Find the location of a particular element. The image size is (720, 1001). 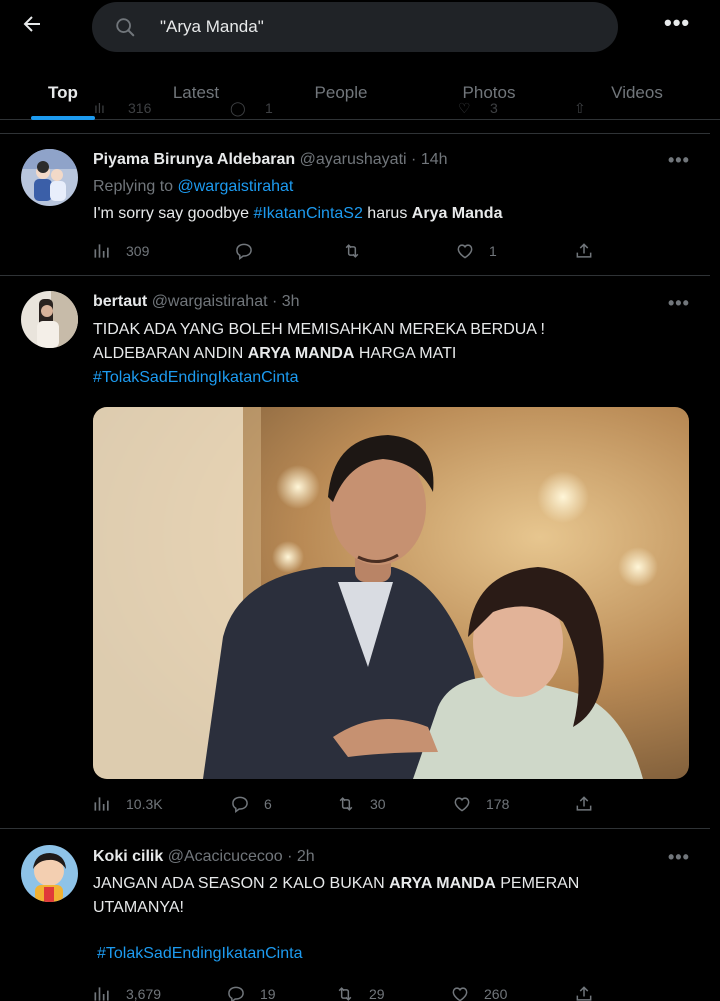

retweet-button: 29 is located at coordinates (360, 991).